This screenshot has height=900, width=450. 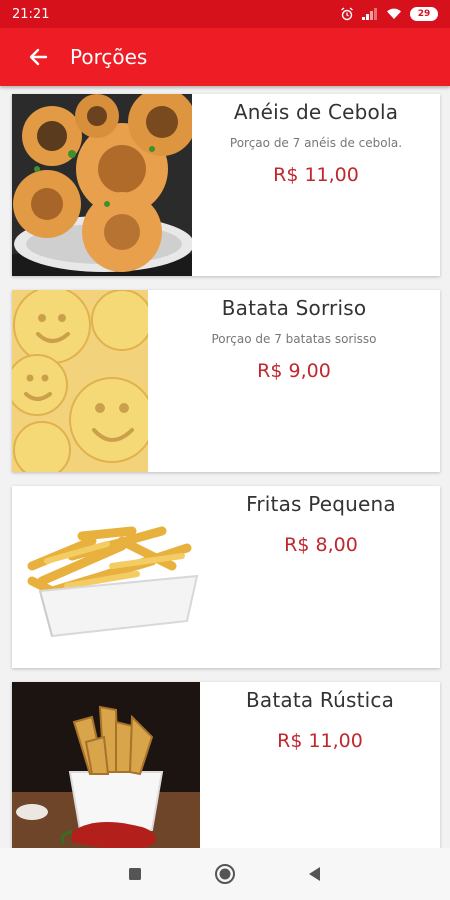 I want to click on product-price: R$ 9,00, so click(x=294, y=371).